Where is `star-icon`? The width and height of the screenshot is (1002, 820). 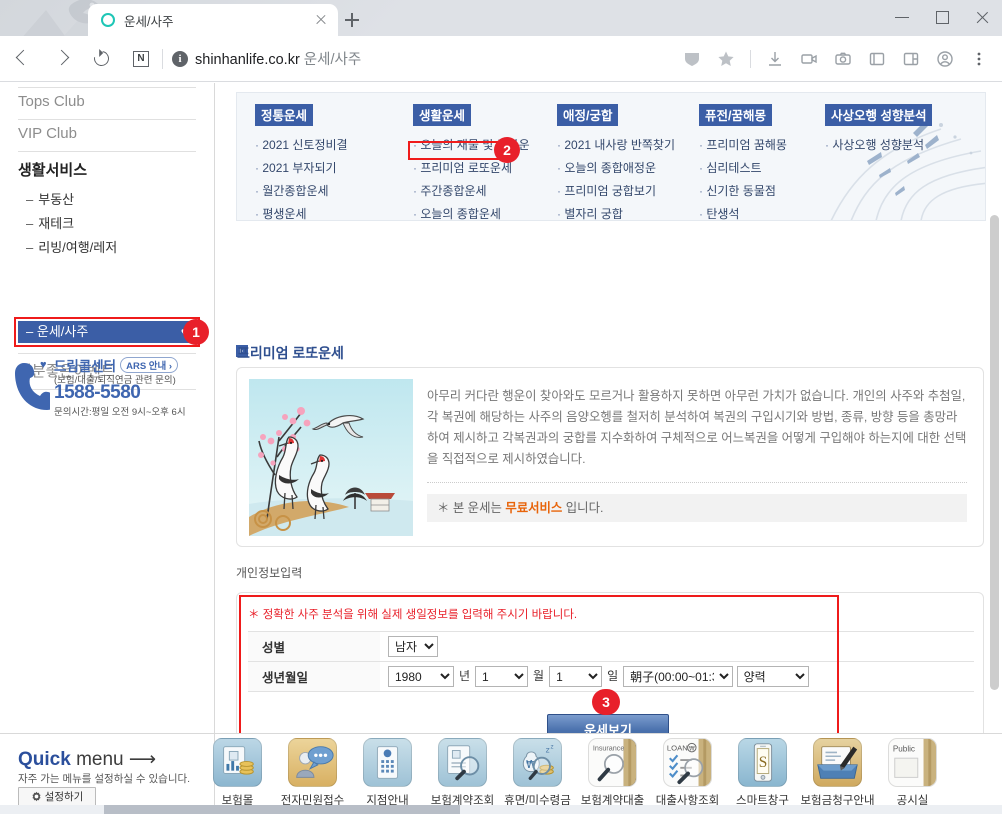 star-icon is located at coordinates (726, 59).